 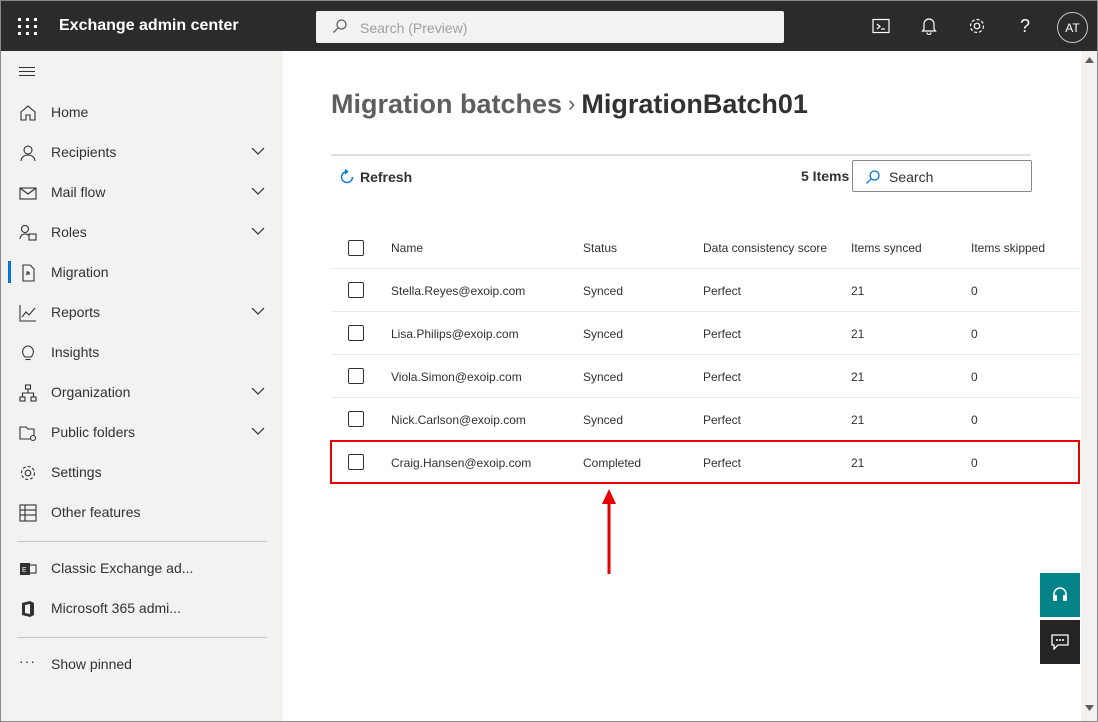 I want to click on sidebar-item-mail-flow: Mail flow, so click(x=142, y=192).